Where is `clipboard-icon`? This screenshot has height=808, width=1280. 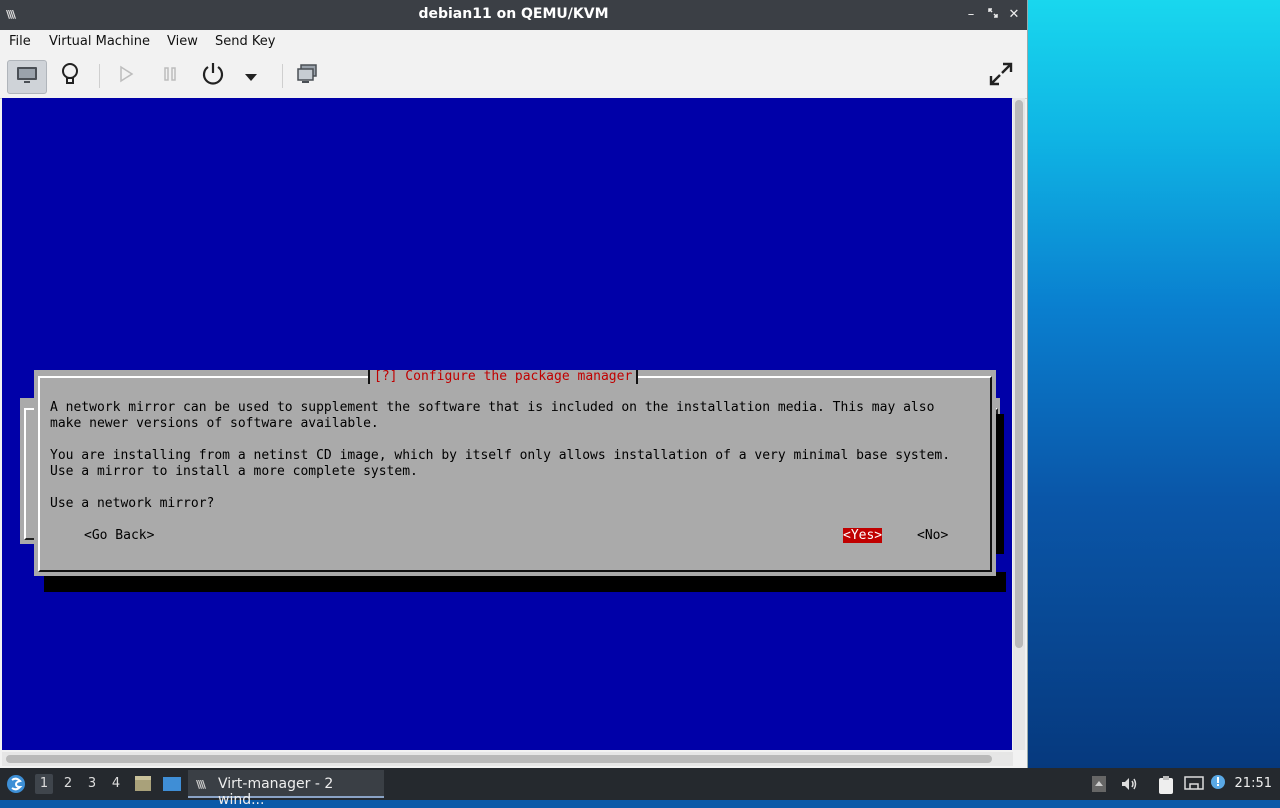
clipboard-icon is located at coordinates (1166, 784).